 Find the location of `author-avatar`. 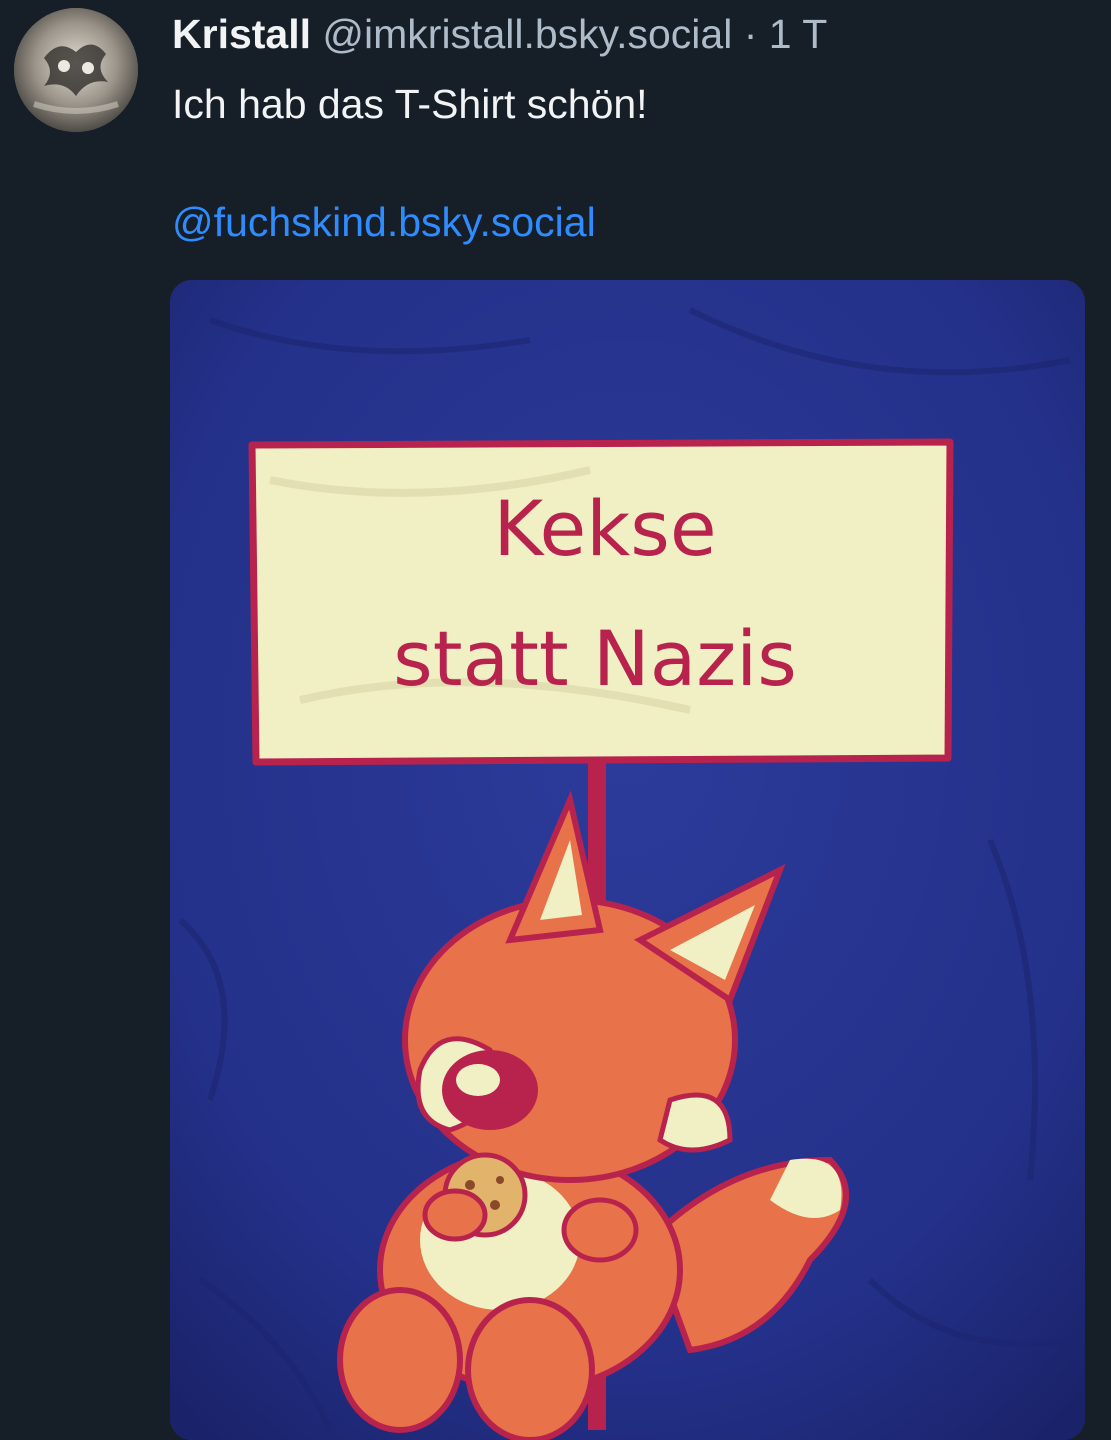

author-avatar is located at coordinates (76, 70).